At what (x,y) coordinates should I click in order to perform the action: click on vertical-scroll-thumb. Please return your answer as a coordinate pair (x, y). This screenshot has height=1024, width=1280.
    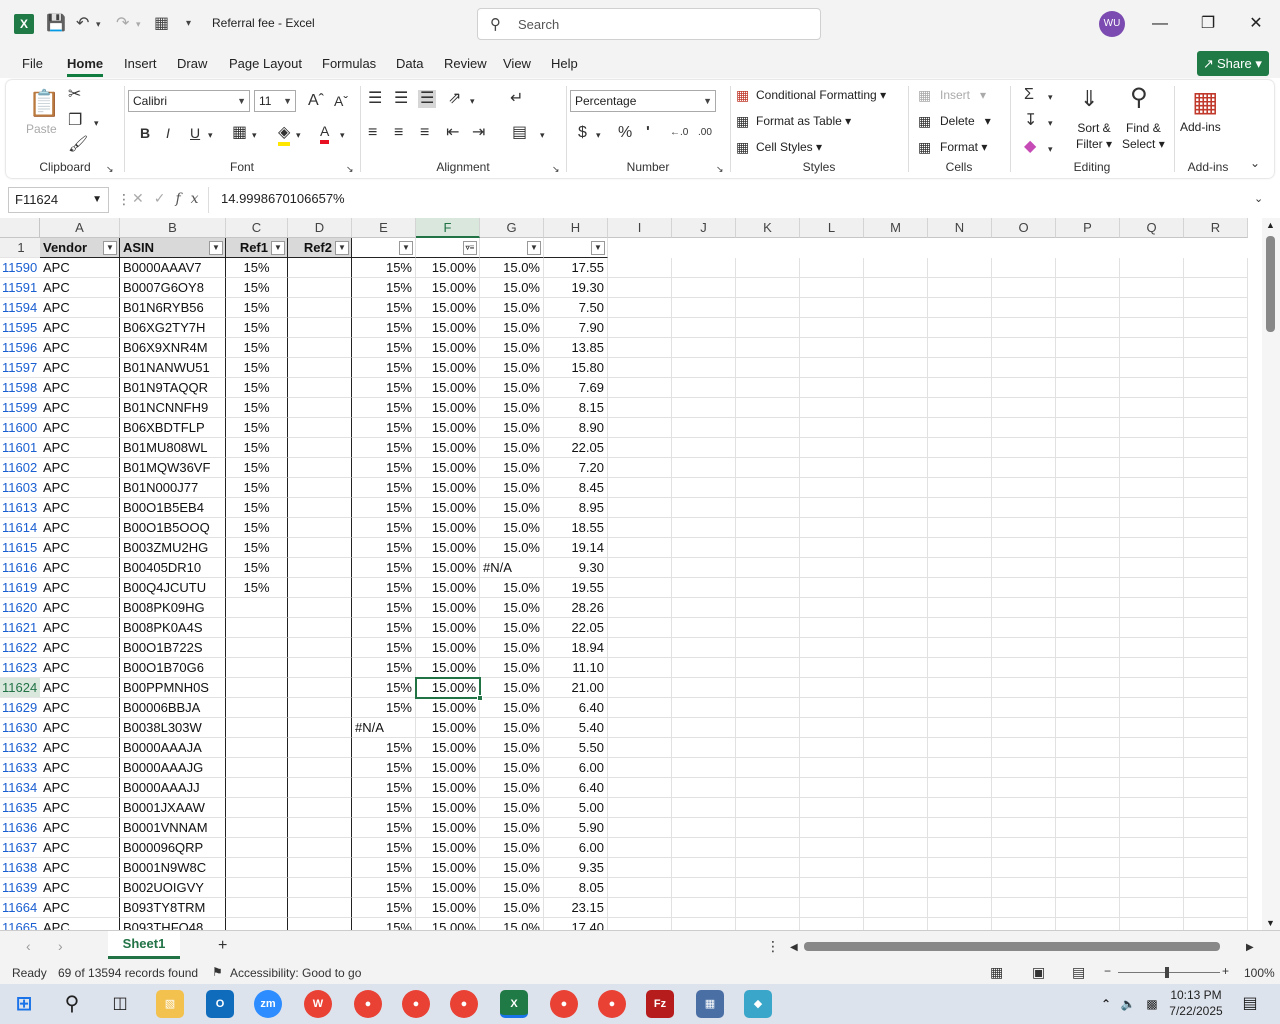
    Looking at the image, I should click on (1270, 284).